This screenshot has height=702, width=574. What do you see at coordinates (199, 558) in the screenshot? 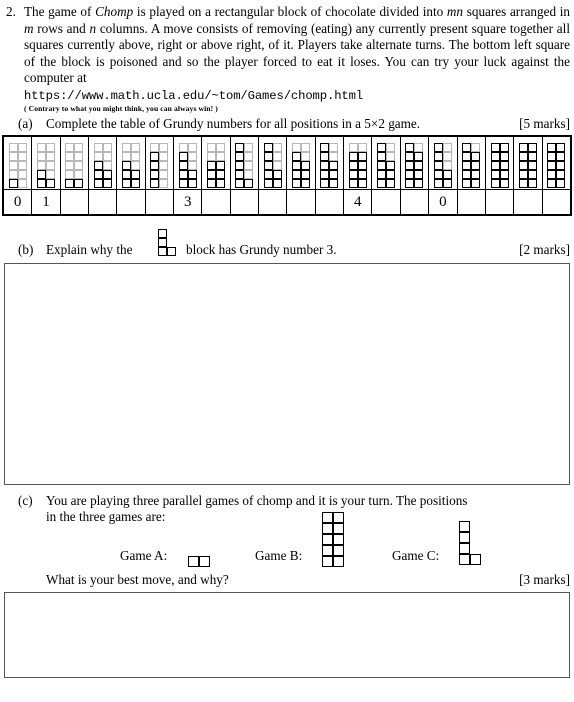
I see `game-a-shape` at bounding box center [199, 558].